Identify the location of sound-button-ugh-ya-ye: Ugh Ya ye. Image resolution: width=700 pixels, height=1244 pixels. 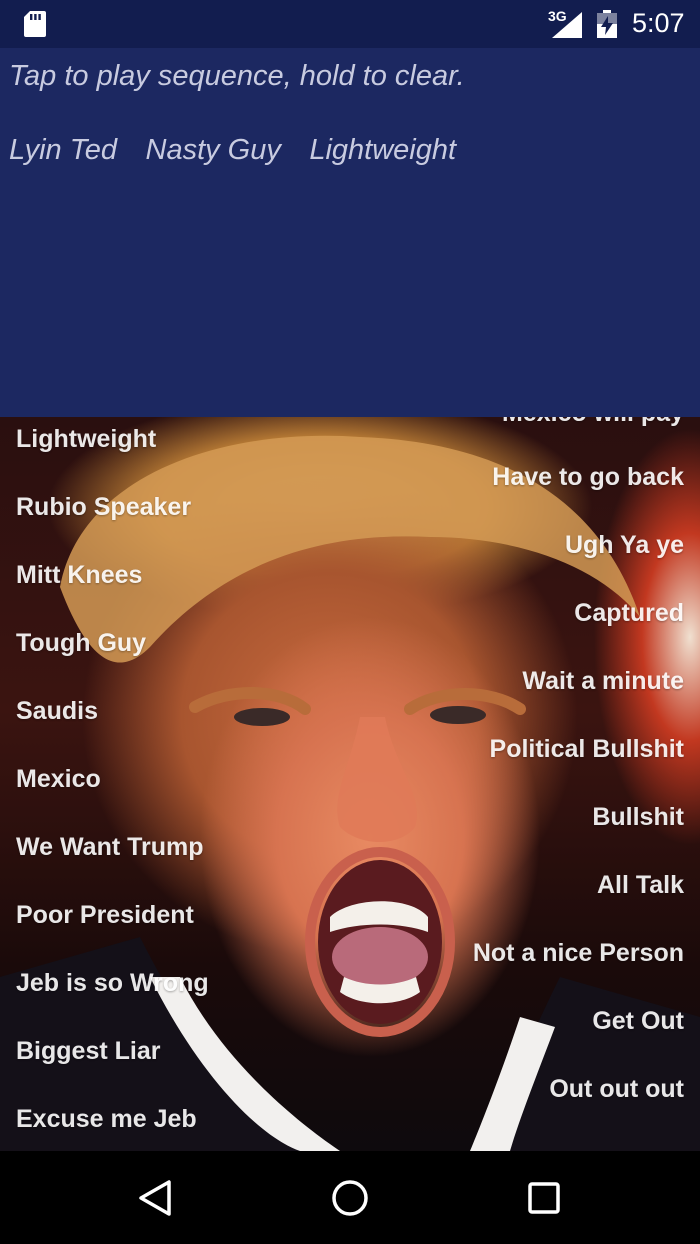
(624, 545).